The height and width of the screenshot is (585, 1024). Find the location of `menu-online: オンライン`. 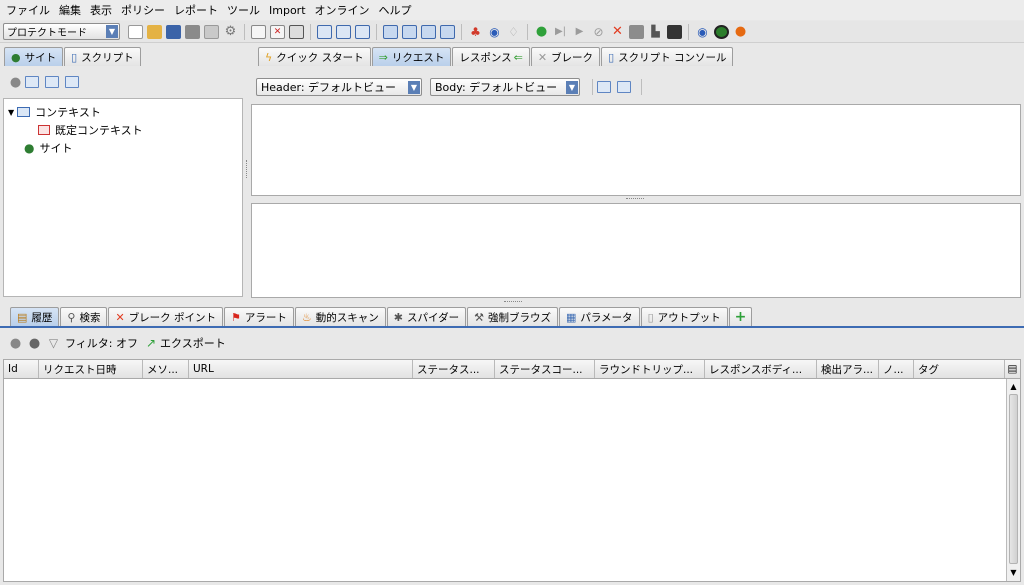

menu-online: オンライン is located at coordinates (342, 10).